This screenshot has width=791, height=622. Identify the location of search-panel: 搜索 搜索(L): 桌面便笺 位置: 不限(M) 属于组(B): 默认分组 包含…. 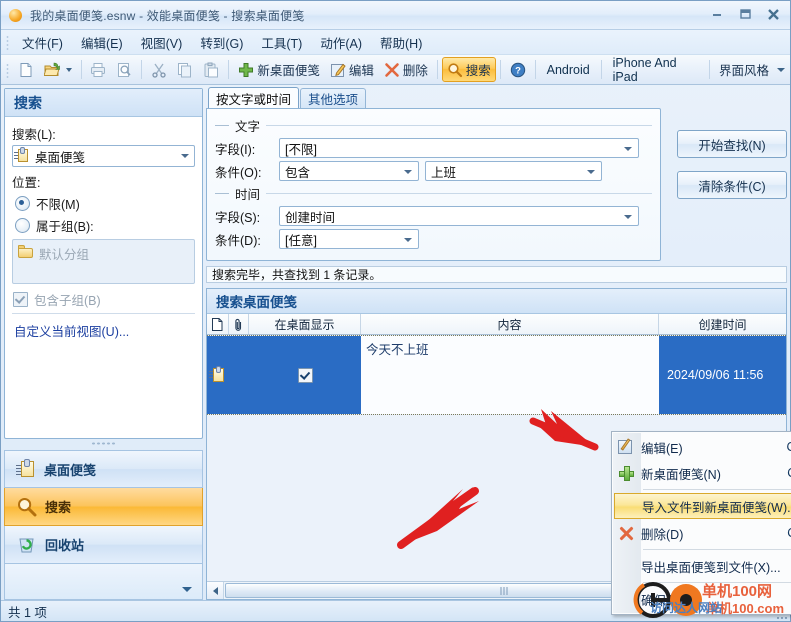
(103, 263).